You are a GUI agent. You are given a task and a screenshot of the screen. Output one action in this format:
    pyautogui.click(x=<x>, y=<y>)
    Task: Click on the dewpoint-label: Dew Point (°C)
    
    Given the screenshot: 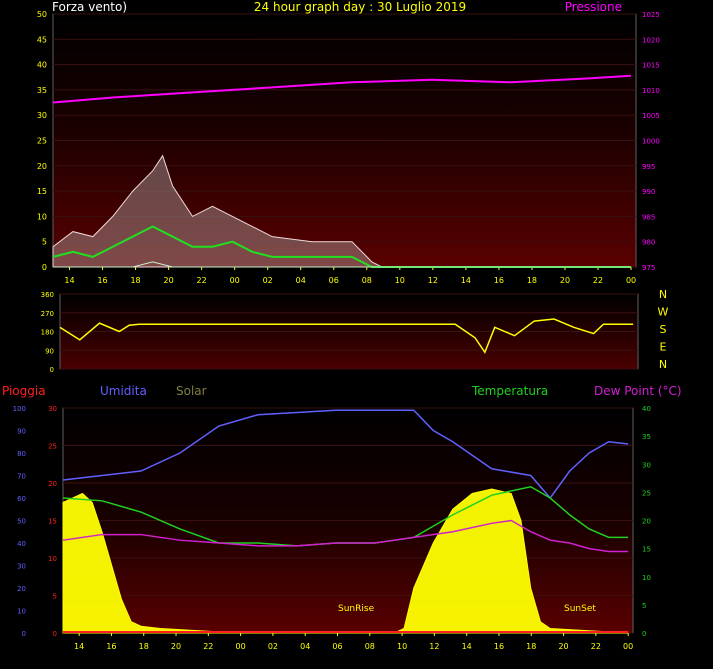 What is the action you would take?
    pyautogui.click(x=638, y=391)
    